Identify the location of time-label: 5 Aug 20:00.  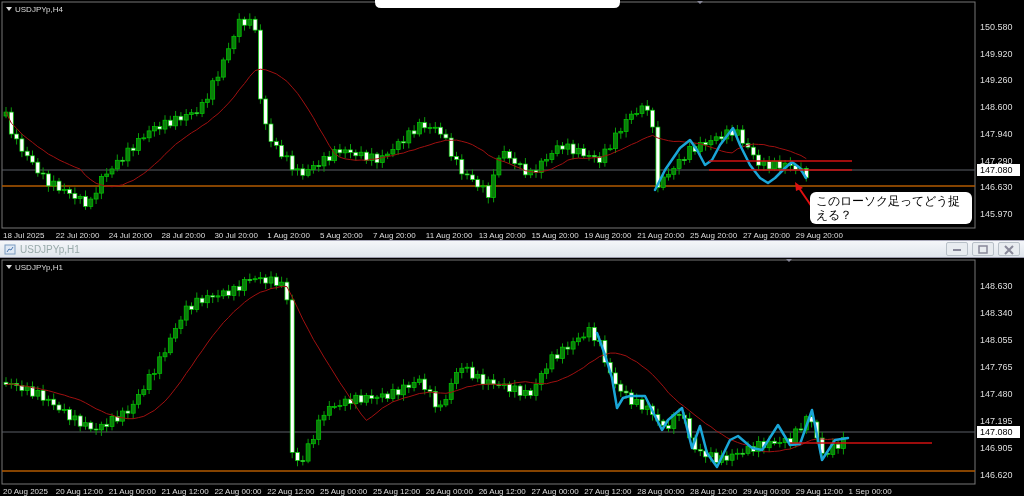
(341, 235).